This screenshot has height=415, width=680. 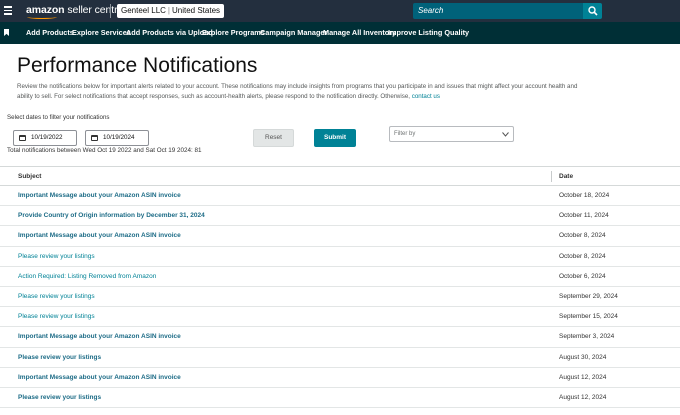 What do you see at coordinates (335, 138) in the screenshot?
I see `submit-button: Submit` at bounding box center [335, 138].